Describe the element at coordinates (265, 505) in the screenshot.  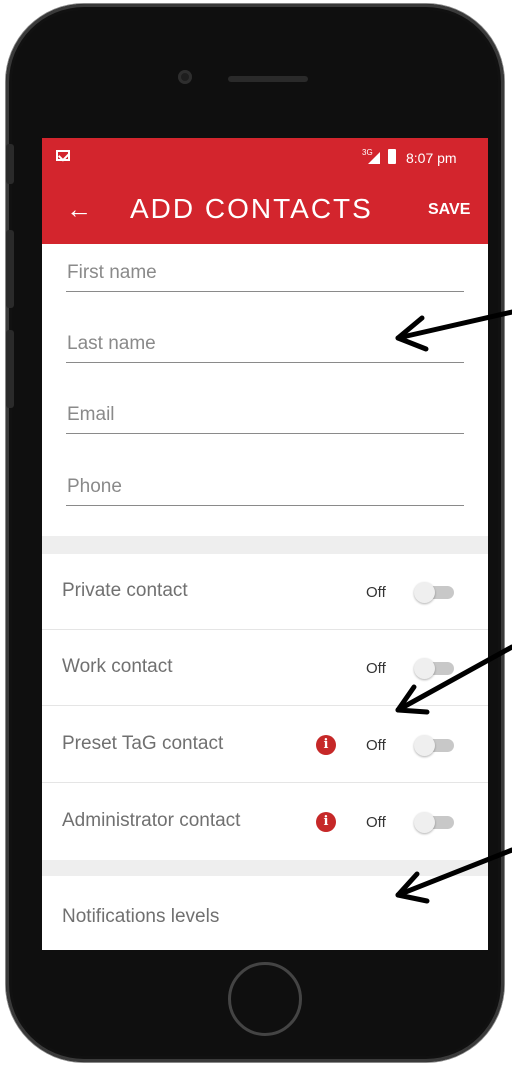
I see `phone-underline` at that location.